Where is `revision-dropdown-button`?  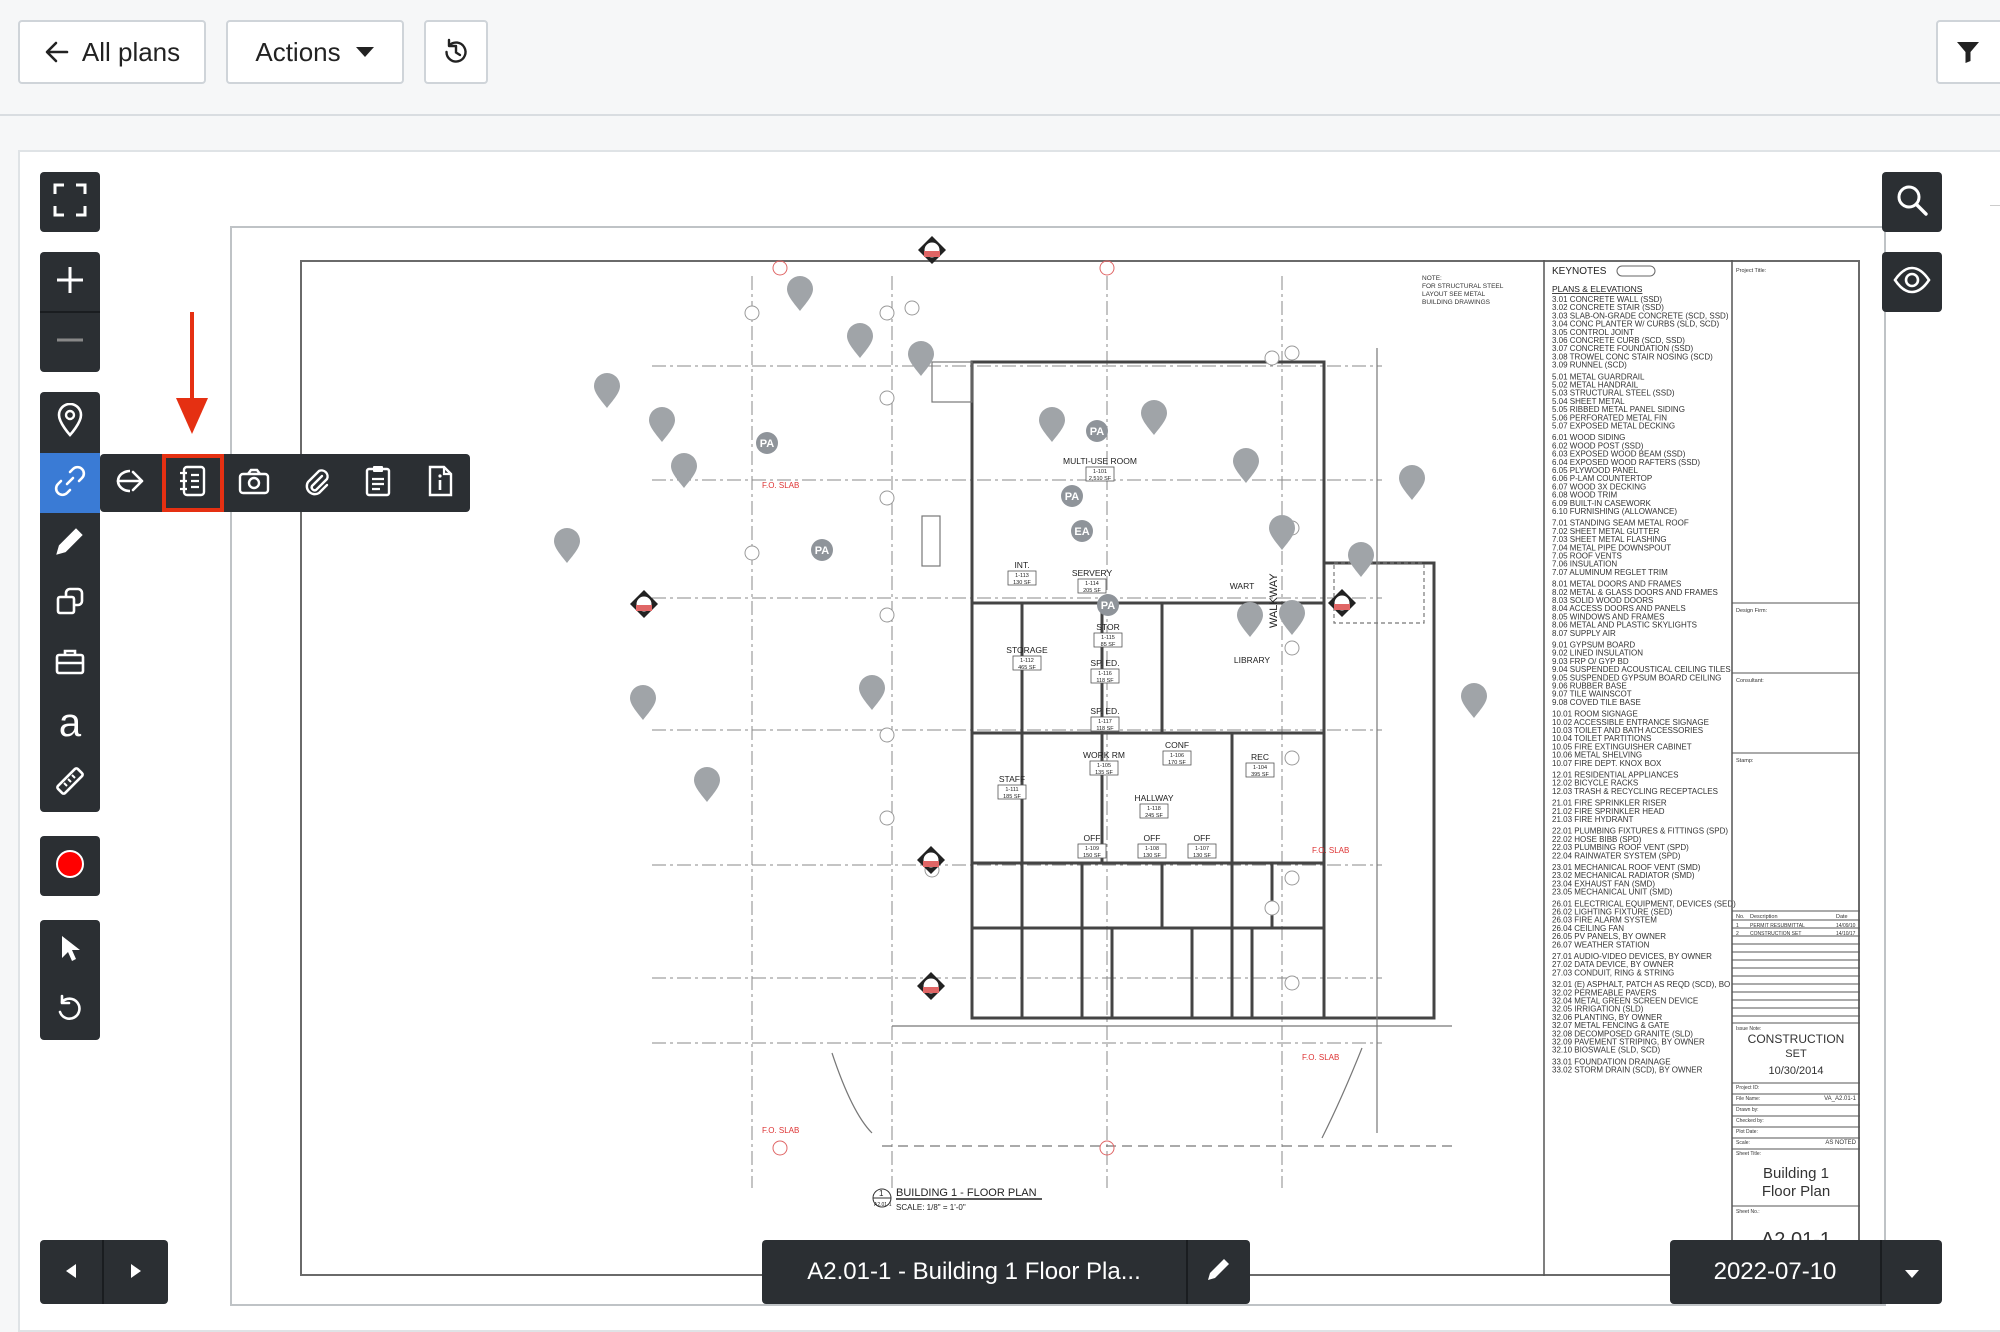
revision-dropdown-button is located at coordinates (1912, 1272).